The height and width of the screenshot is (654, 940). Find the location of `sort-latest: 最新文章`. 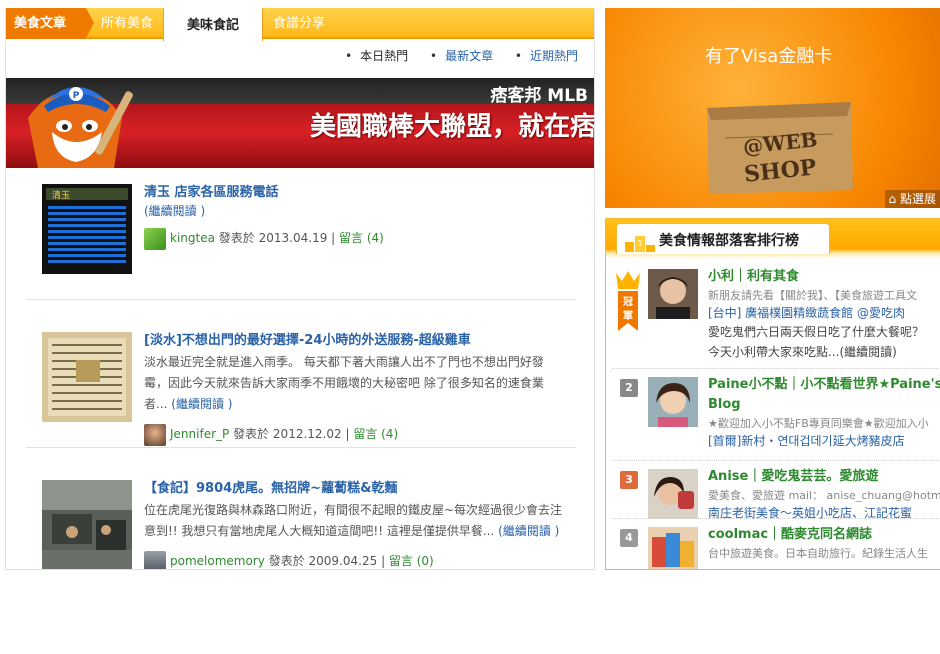

sort-latest: 最新文章 is located at coordinates (469, 56).